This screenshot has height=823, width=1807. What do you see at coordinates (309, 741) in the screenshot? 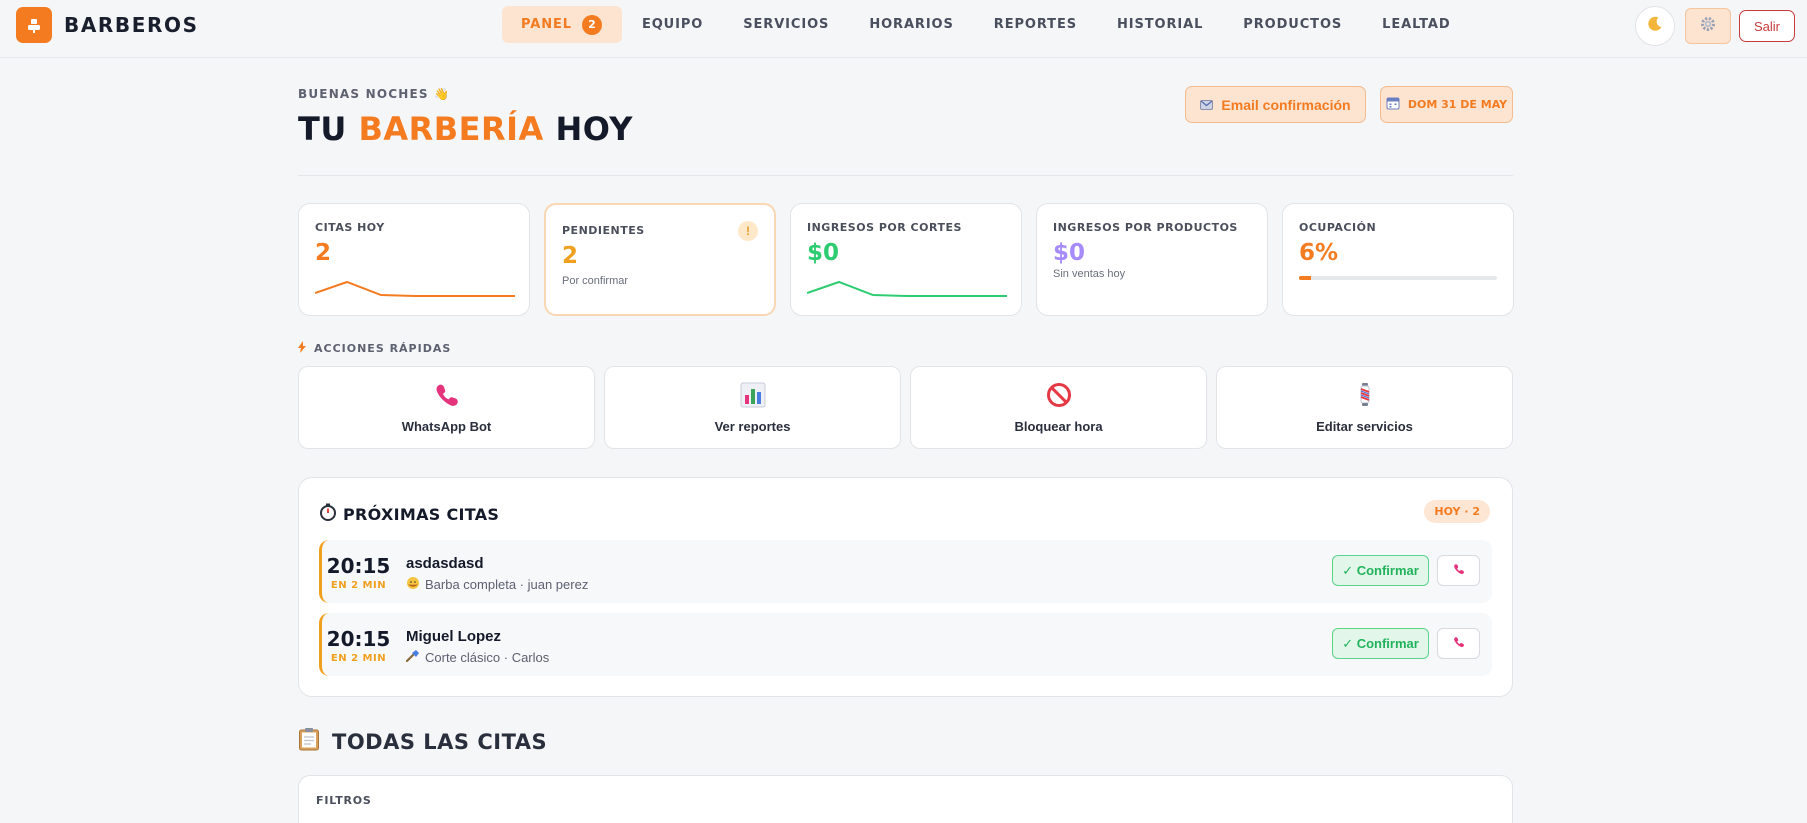
I see `clipboard-icon` at bounding box center [309, 741].